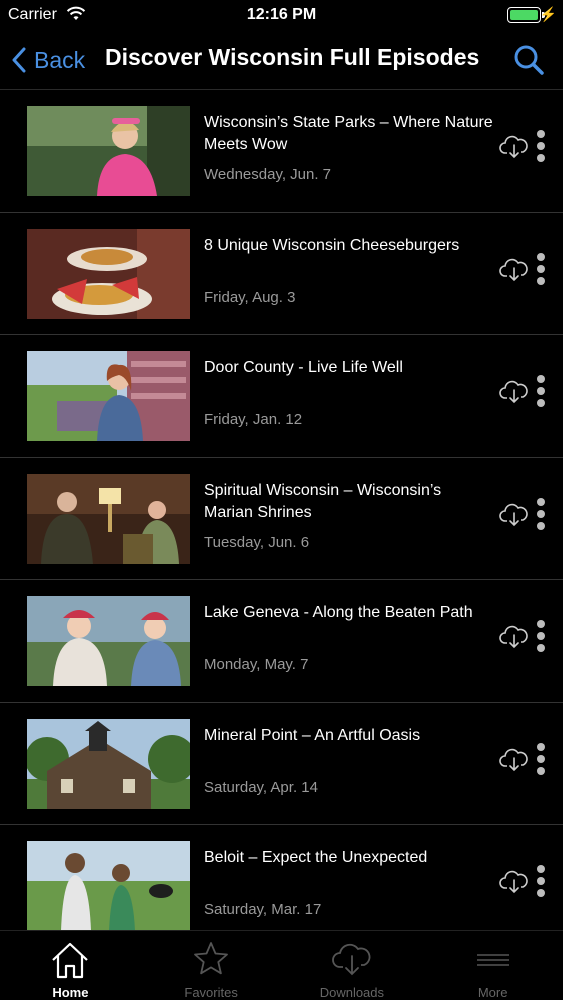 The height and width of the screenshot is (1000, 563). I want to click on episode-date: Monday, May. 7, so click(256, 664).